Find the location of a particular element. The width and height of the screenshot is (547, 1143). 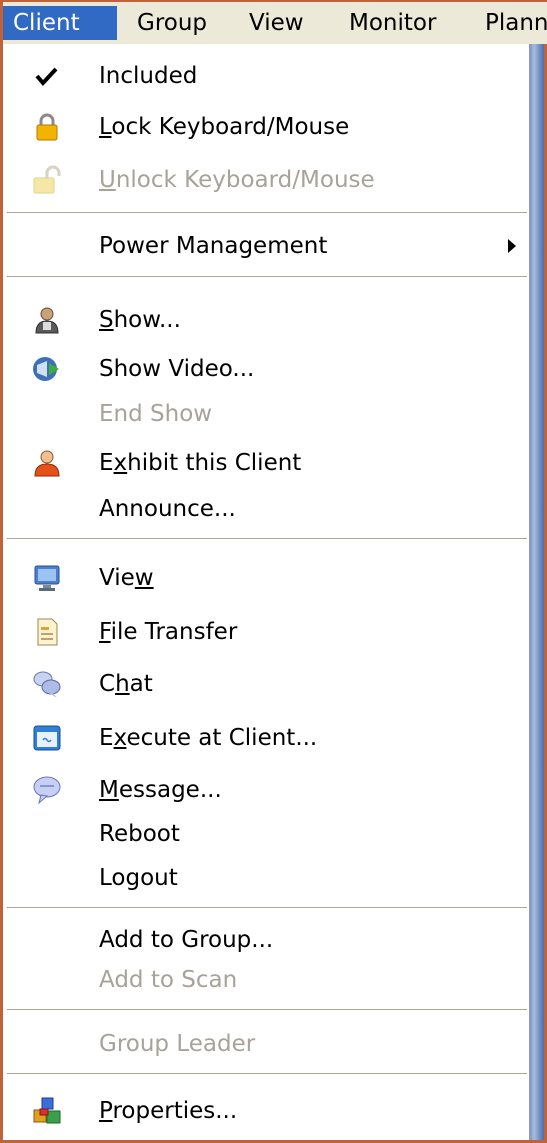

menu-item-end-show: End Show is located at coordinates (266, 414).